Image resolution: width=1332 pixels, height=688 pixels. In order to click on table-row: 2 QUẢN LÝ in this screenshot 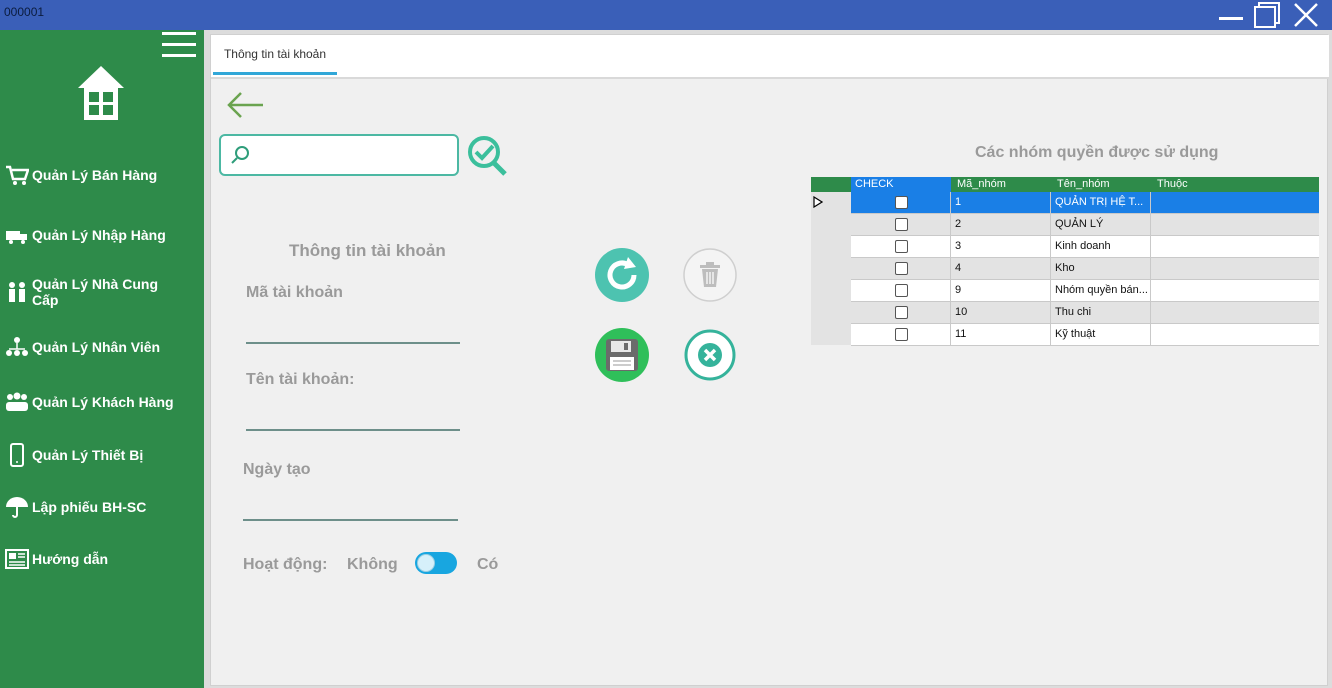, I will do `click(1085, 225)`.